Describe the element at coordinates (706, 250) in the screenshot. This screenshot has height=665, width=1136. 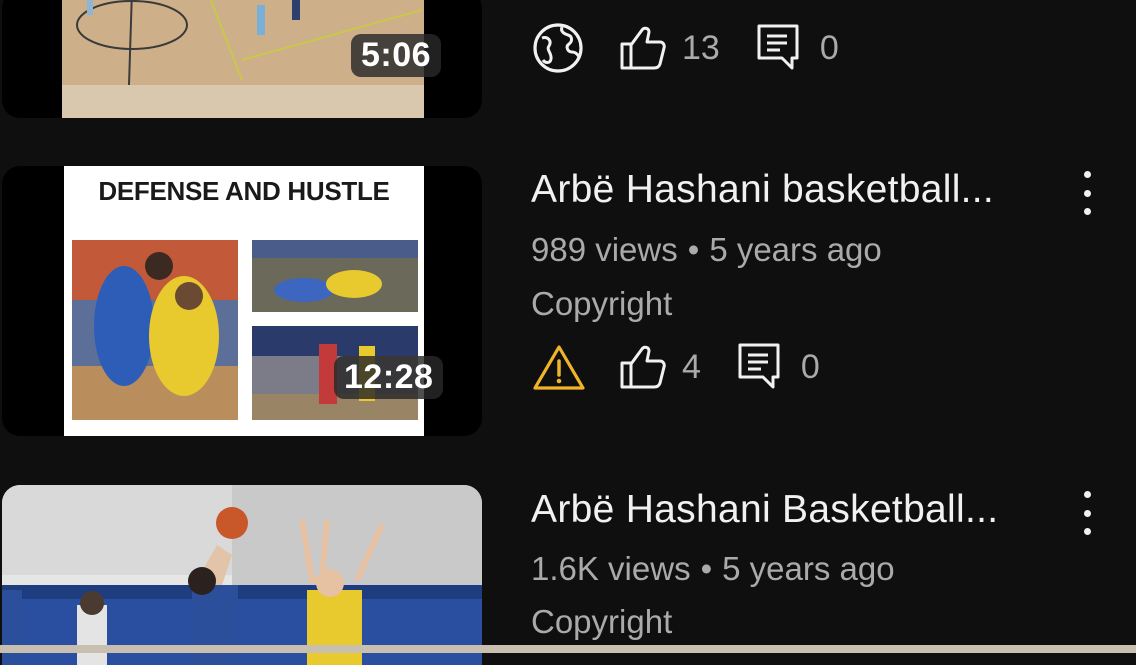
I see `video-meta: 989 views • 5 years ago` at that location.